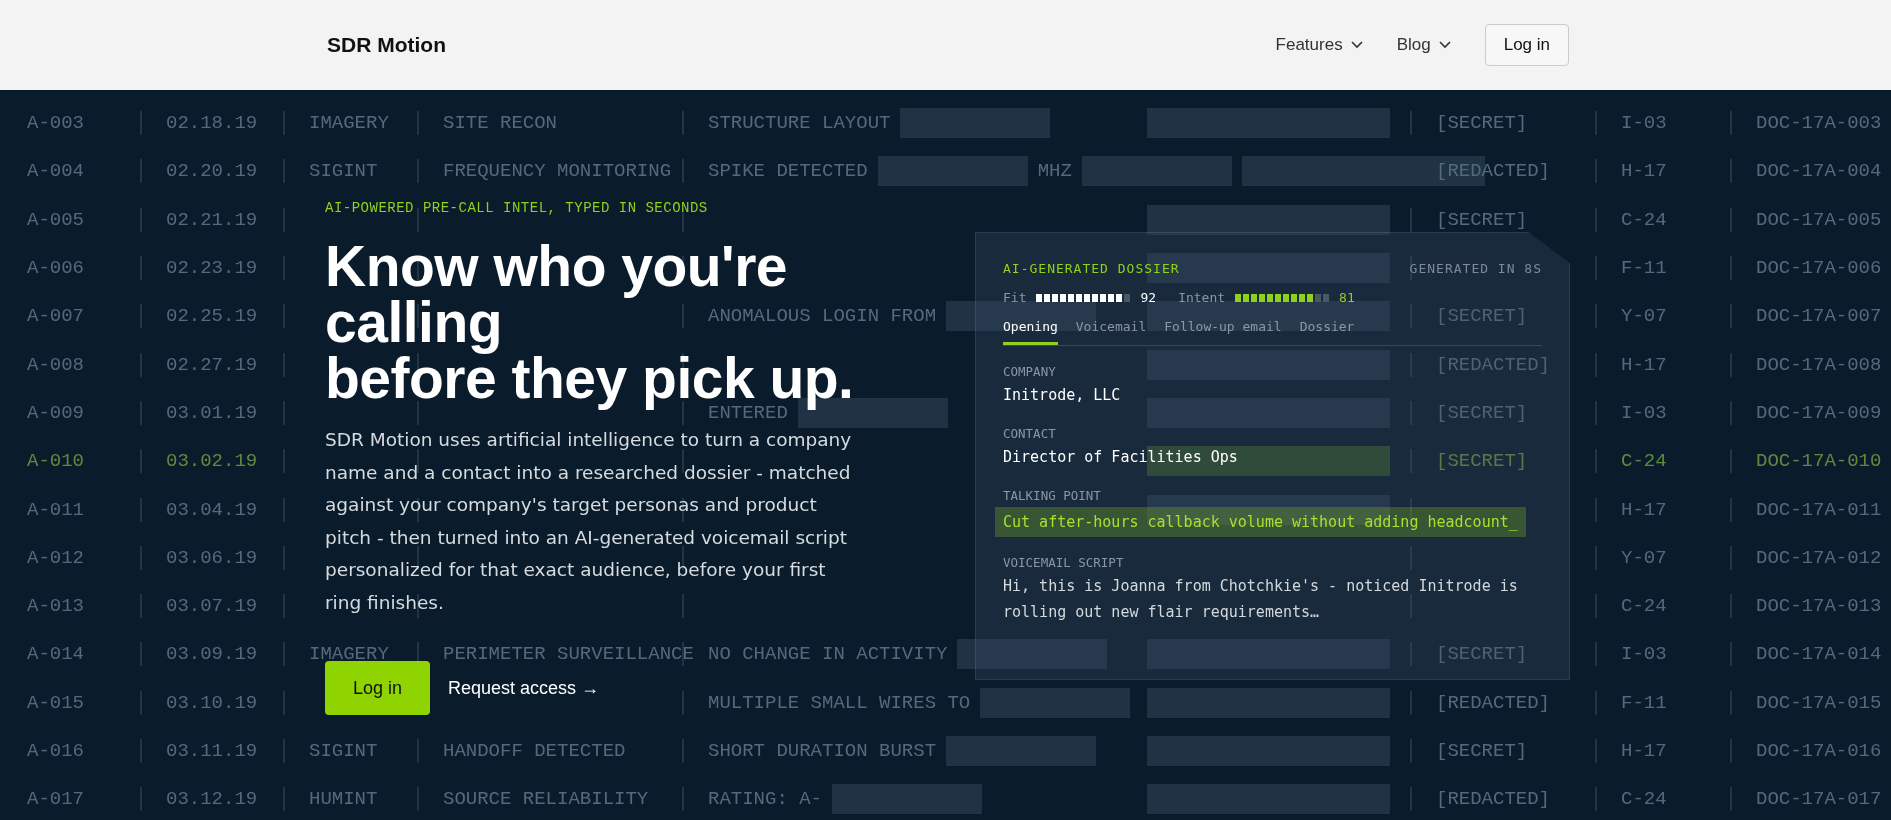 This screenshot has height=820, width=1891. I want to click on table-cell: HANDOFF DETECTED, so click(534, 751).